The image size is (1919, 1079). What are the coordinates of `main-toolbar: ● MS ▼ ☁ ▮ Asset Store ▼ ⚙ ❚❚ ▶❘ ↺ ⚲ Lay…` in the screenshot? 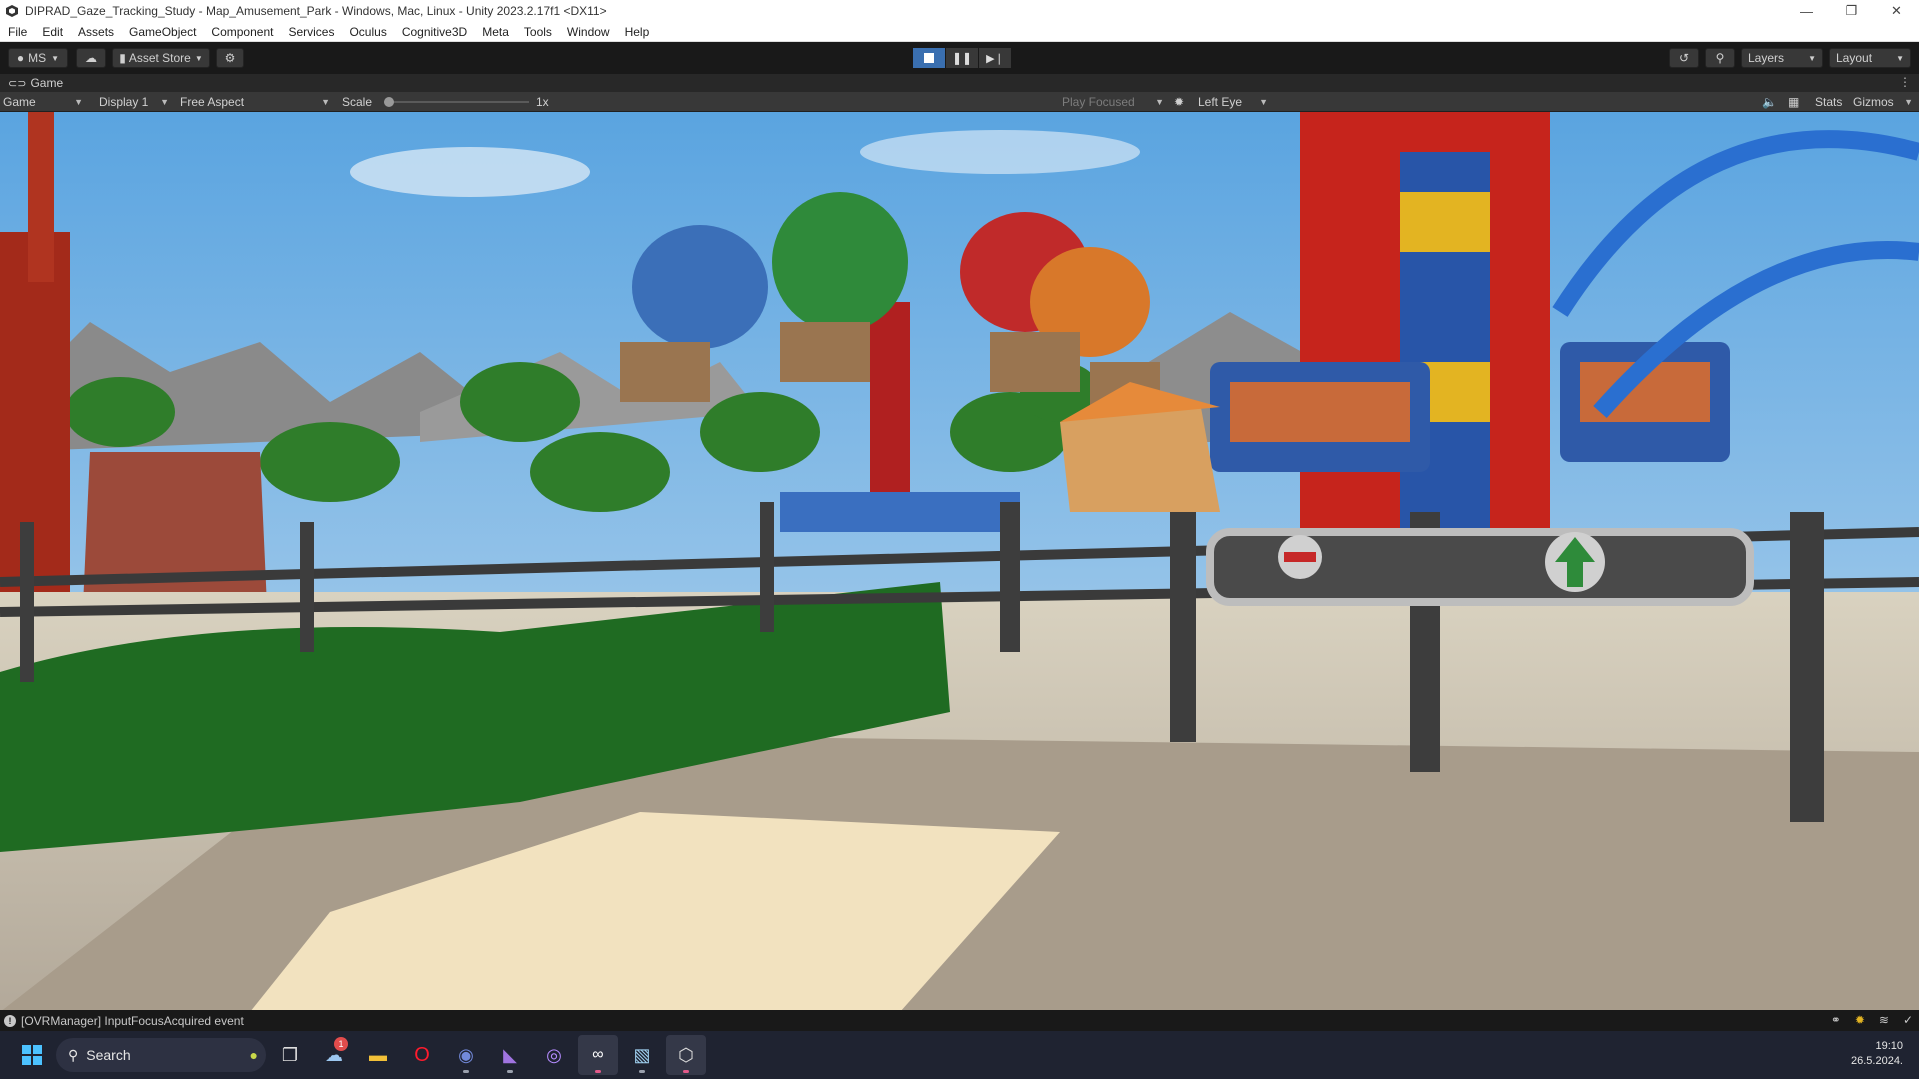 It's located at (959, 58).